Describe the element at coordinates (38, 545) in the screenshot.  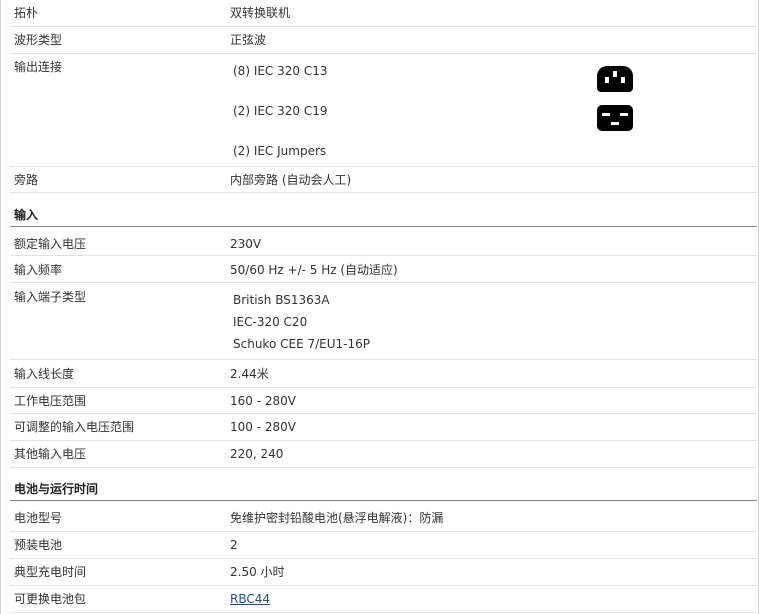
I see `spec-label: 预装电池` at that location.